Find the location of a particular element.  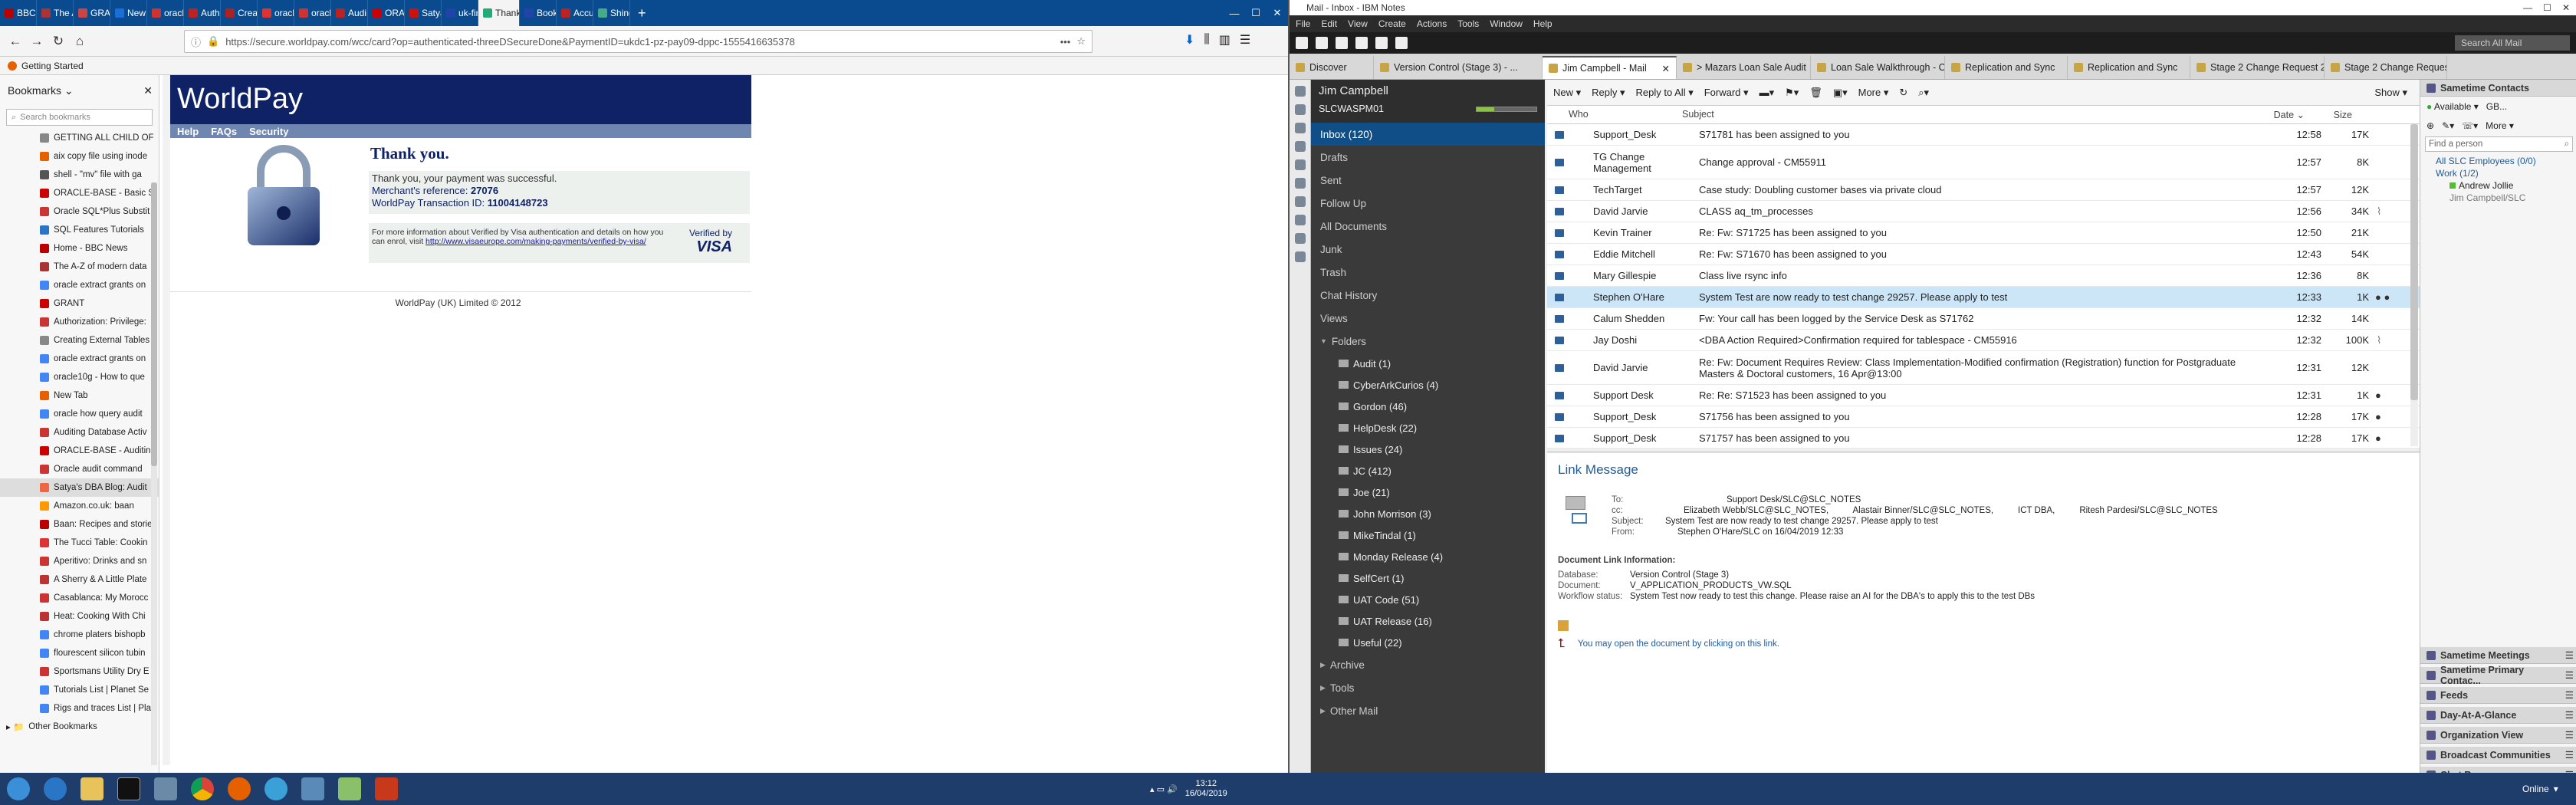

bookmark-item: The A-Z of modern data is located at coordinates (80, 267).